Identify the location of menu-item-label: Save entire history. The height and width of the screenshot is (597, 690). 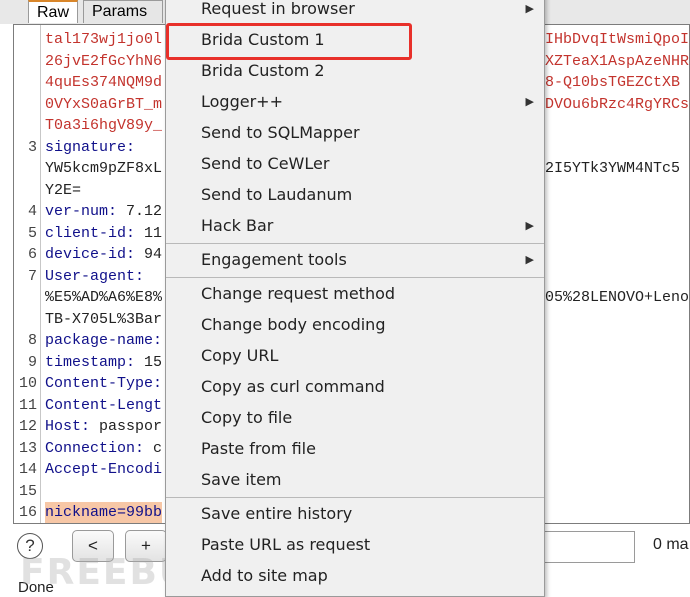
(277, 513).